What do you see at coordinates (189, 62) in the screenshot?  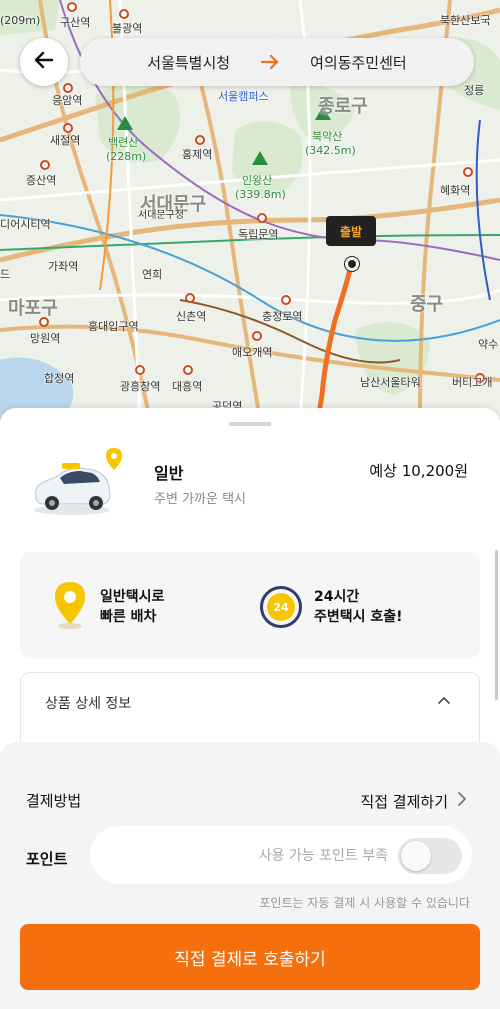 I see `origin-label: 서울특별시청` at bounding box center [189, 62].